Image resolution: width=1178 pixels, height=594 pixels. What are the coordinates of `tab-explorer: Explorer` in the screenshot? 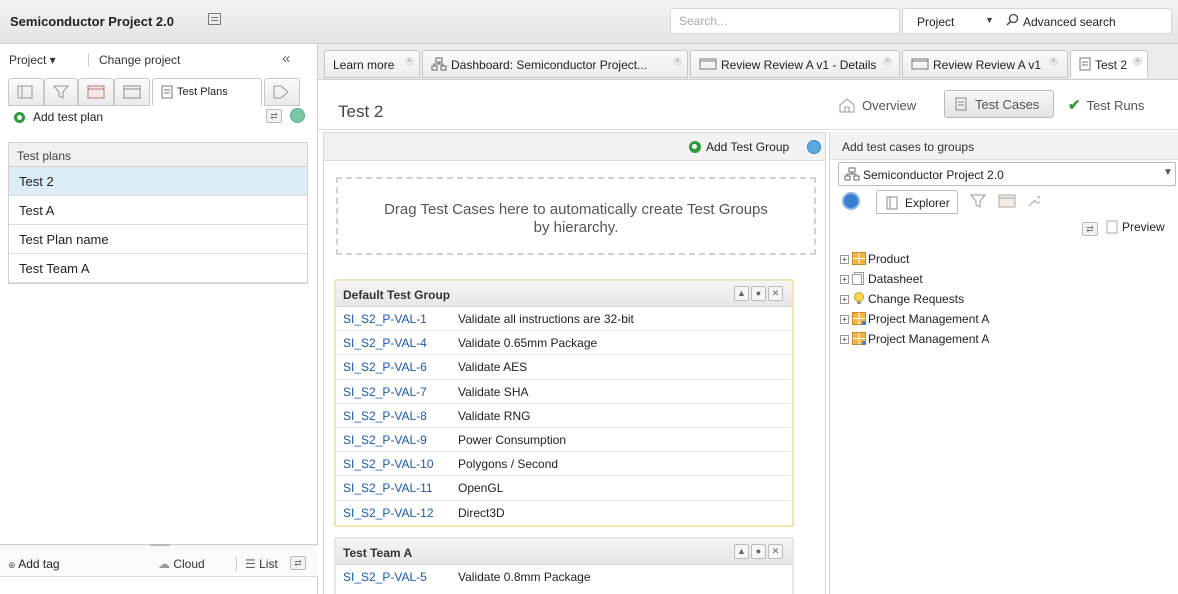 It's located at (917, 202).